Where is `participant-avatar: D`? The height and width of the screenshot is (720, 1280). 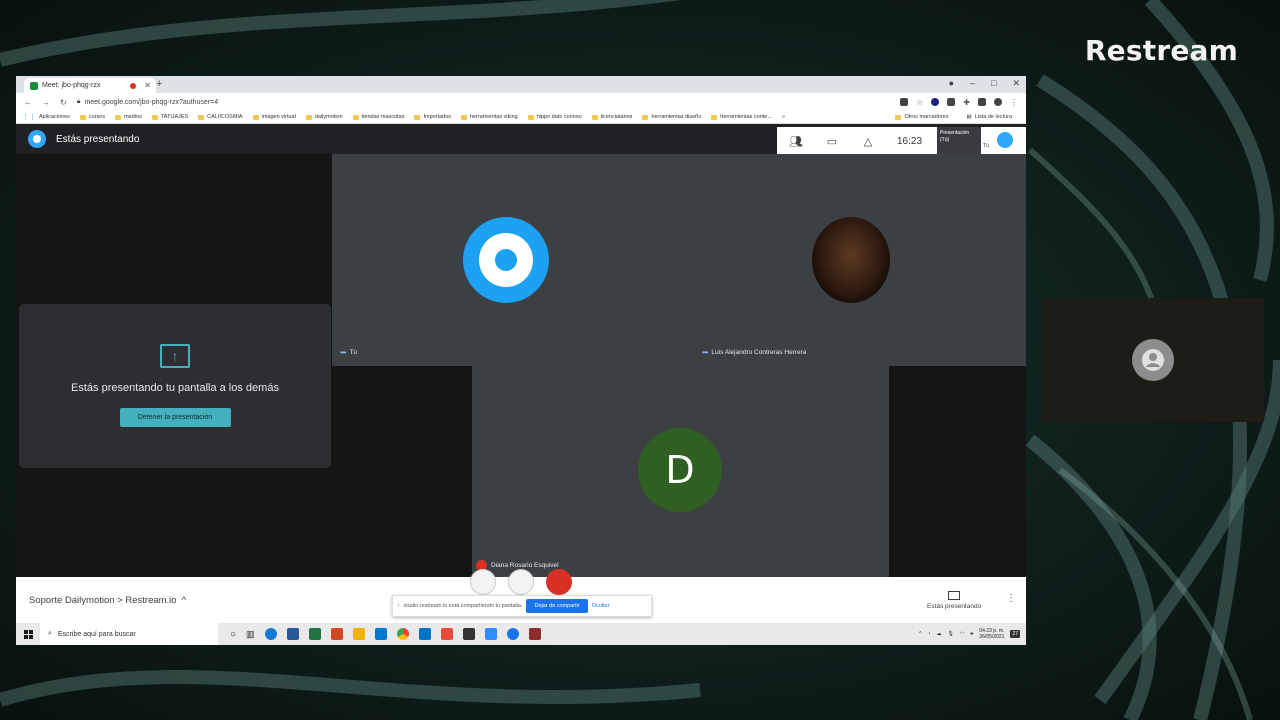
participant-avatar: D is located at coordinates (680, 470).